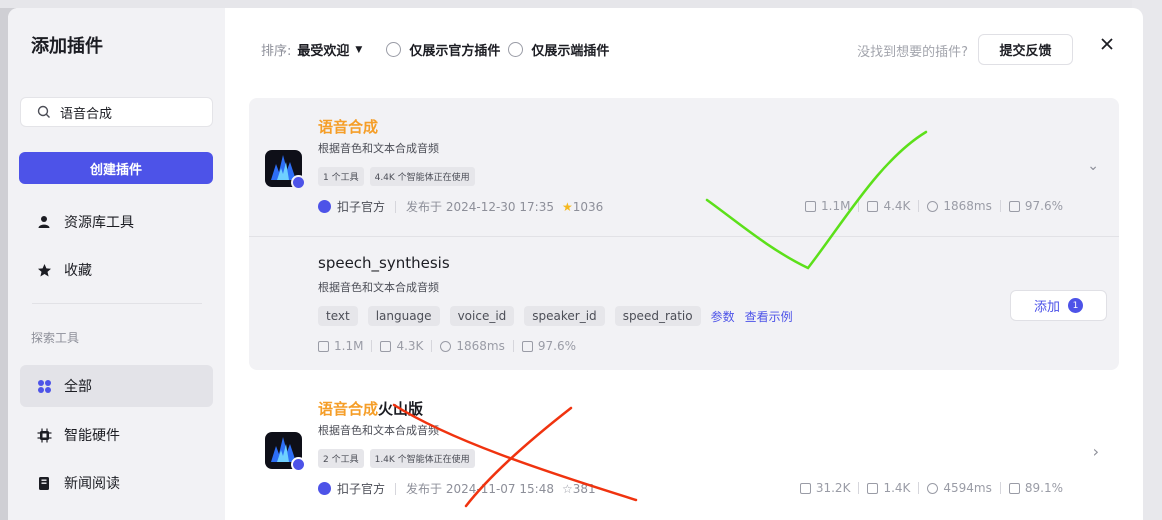 The image size is (1162, 520). I want to click on category-news-reading: 新闻阅读, so click(116, 483).